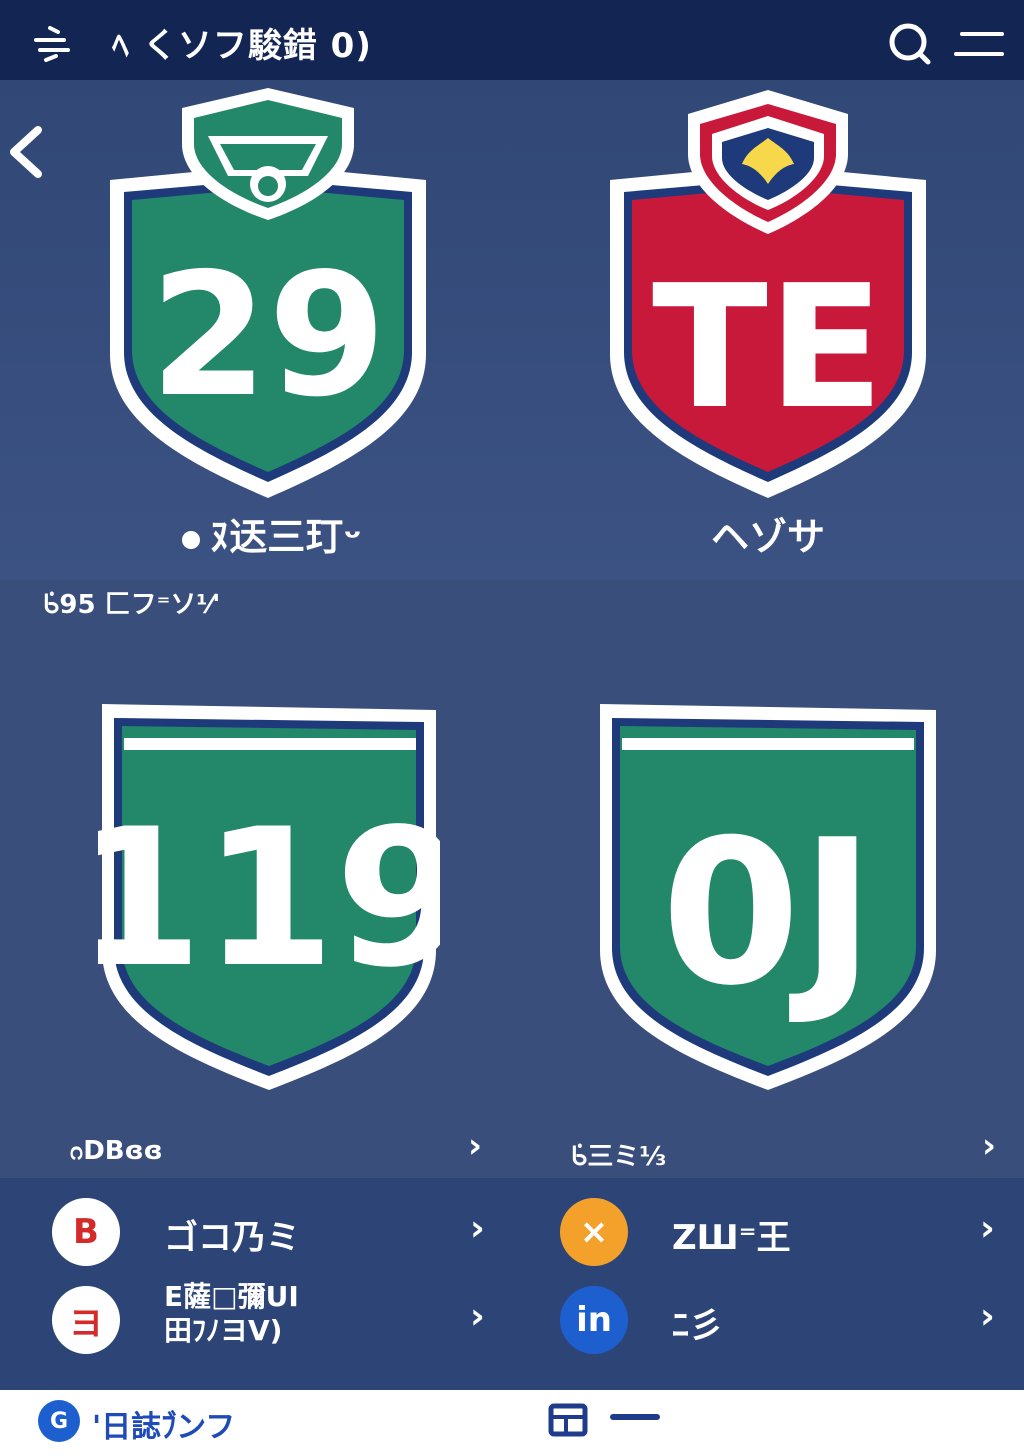 The height and width of the screenshot is (1456, 1024). What do you see at coordinates (979, 44) in the screenshot?
I see `hamburger-icon` at bounding box center [979, 44].